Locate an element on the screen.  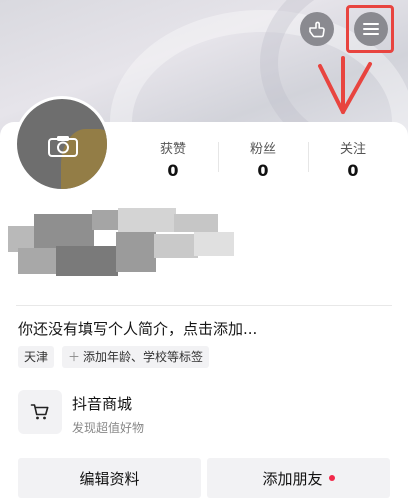
cart-icon is located at coordinates (39, 412).